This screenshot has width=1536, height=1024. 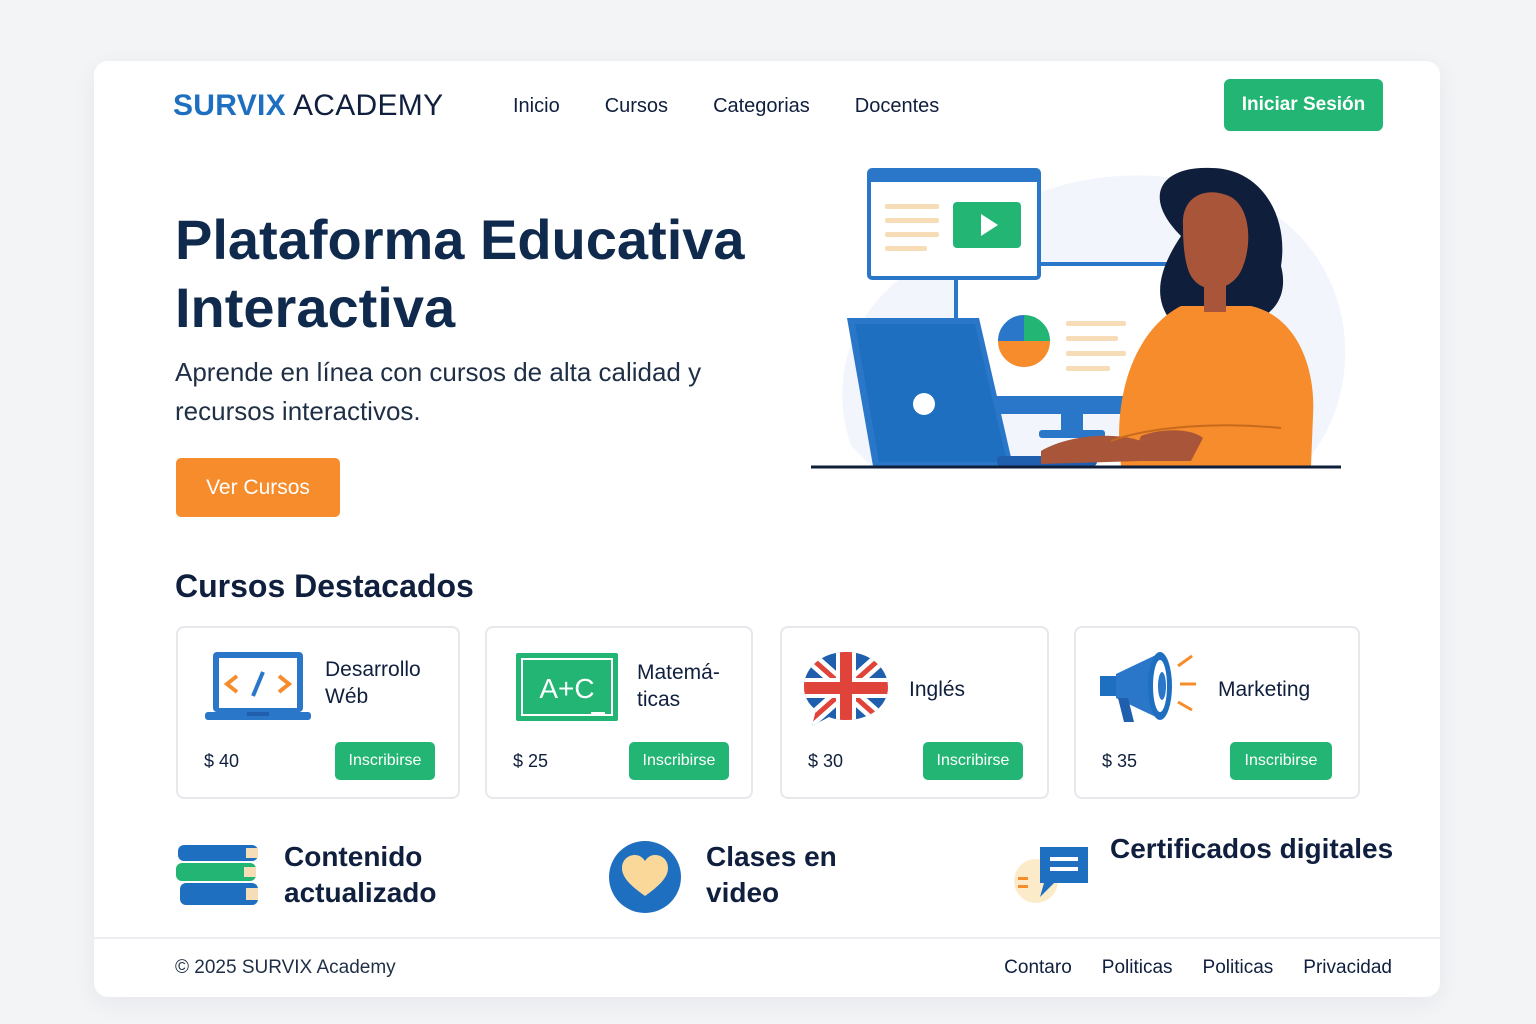 What do you see at coordinates (1148, 687) in the screenshot?
I see `megaphone-icon` at bounding box center [1148, 687].